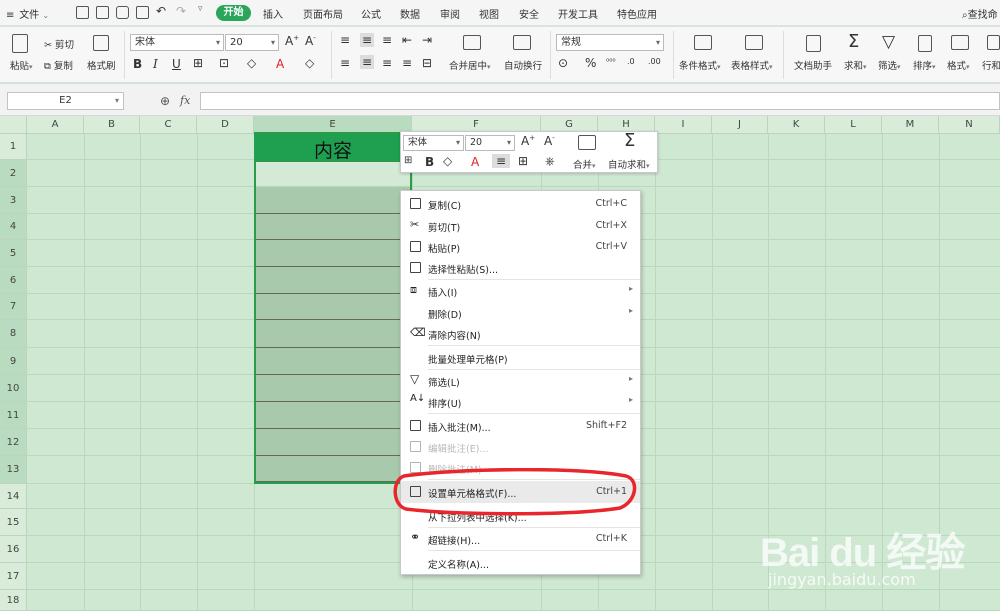 This screenshot has height=611, width=1000. Describe the element at coordinates (528, 141) in the screenshot. I see `increase-font-size-icon: A+` at that location.